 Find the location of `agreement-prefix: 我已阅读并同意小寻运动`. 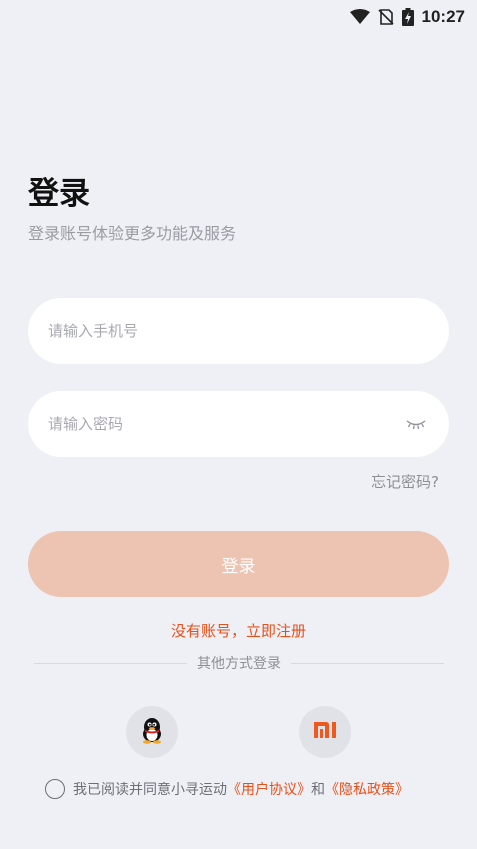

agreement-prefix: 我已阅读并同意小寻运动 is located at coordinates (150, 790).